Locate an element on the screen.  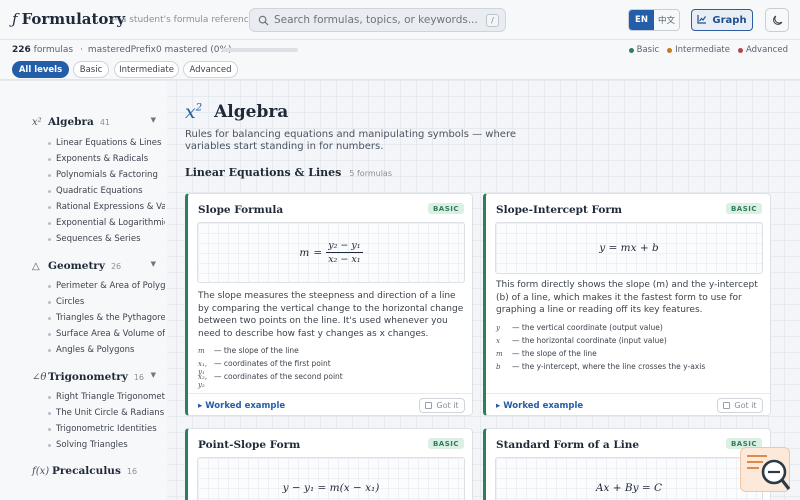
language-en-button: EN is located at coordinates (641, 20).